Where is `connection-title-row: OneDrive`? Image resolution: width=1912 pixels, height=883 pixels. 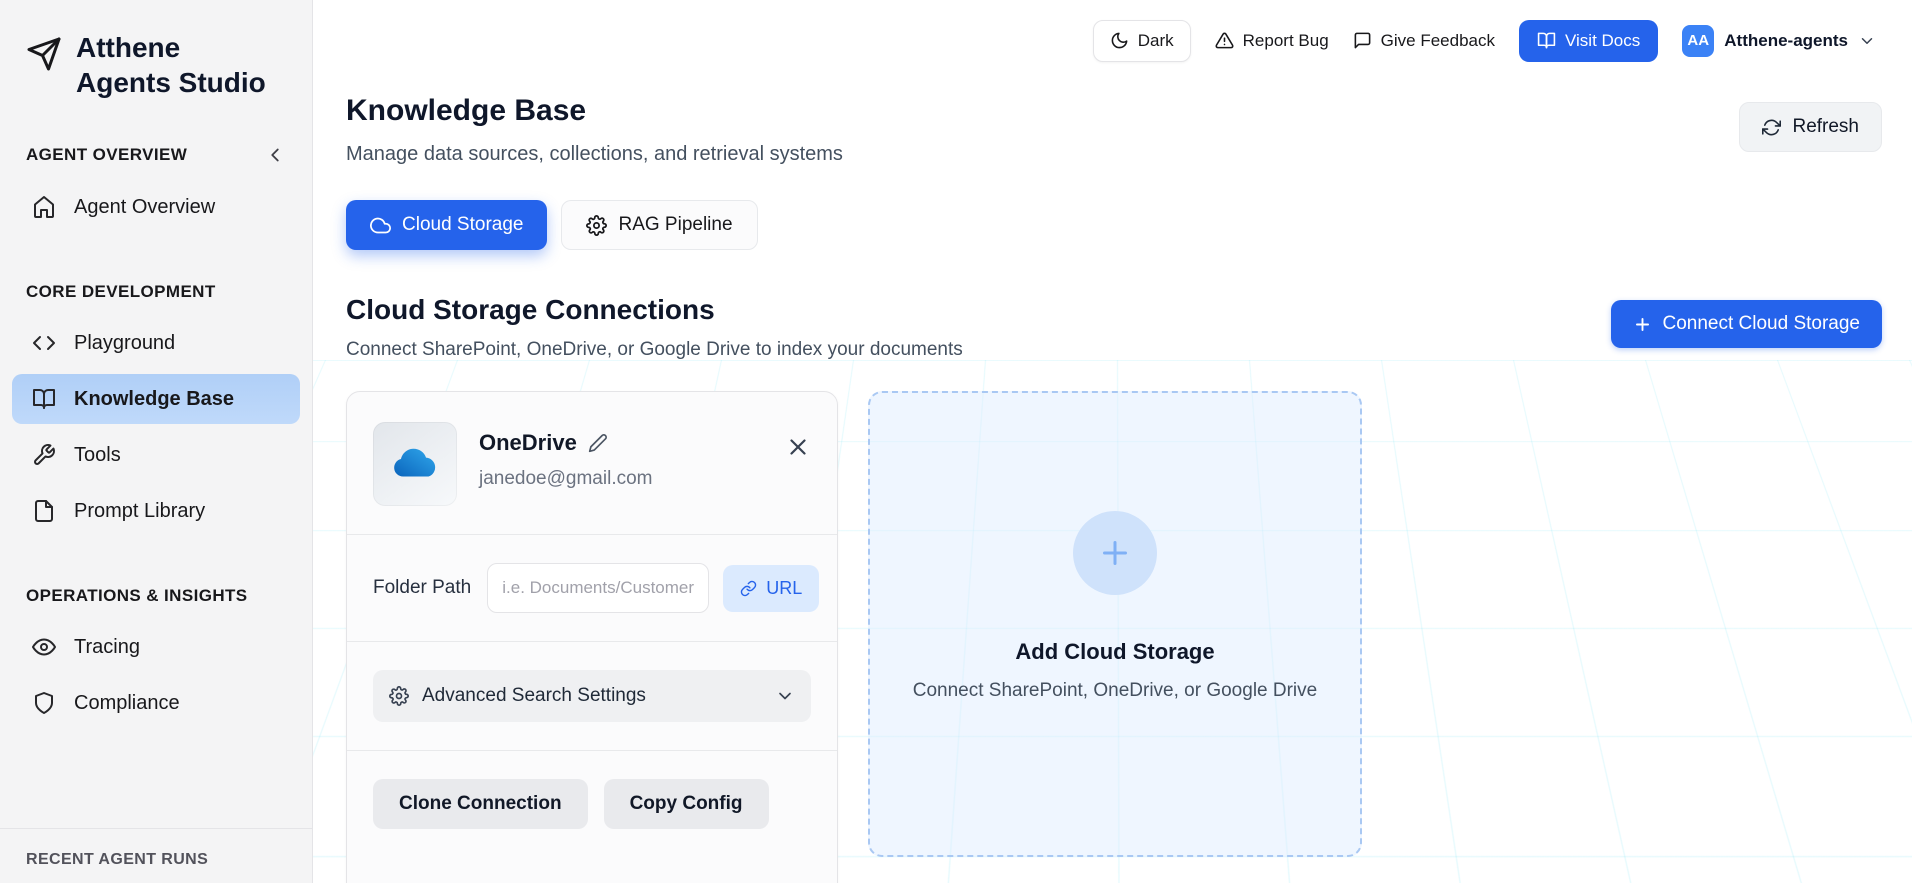
connection-title-row: OneDrive is located at coordinates (566, 443).